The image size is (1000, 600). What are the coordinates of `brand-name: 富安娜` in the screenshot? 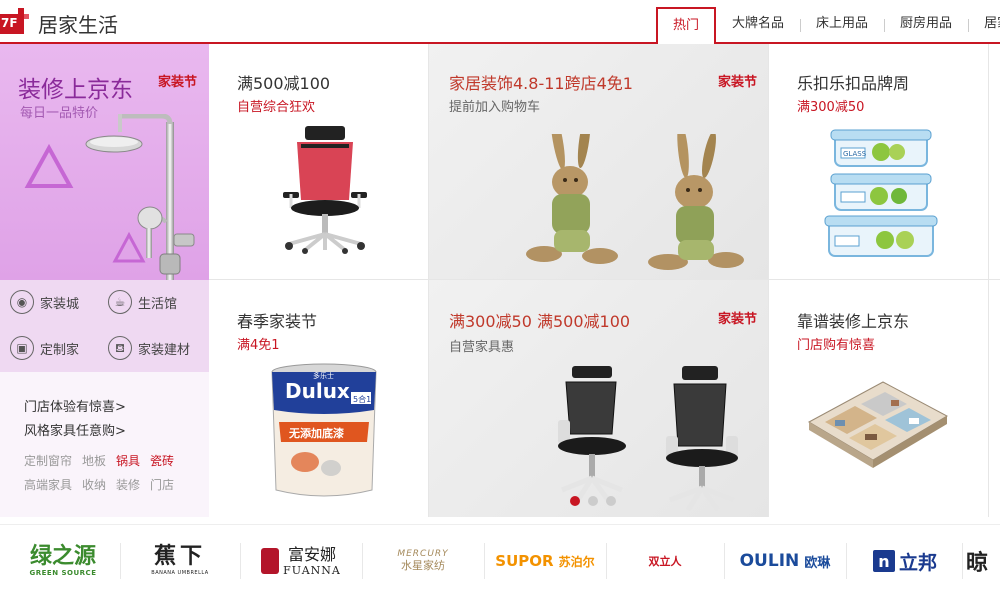 It's located at (311, 554).